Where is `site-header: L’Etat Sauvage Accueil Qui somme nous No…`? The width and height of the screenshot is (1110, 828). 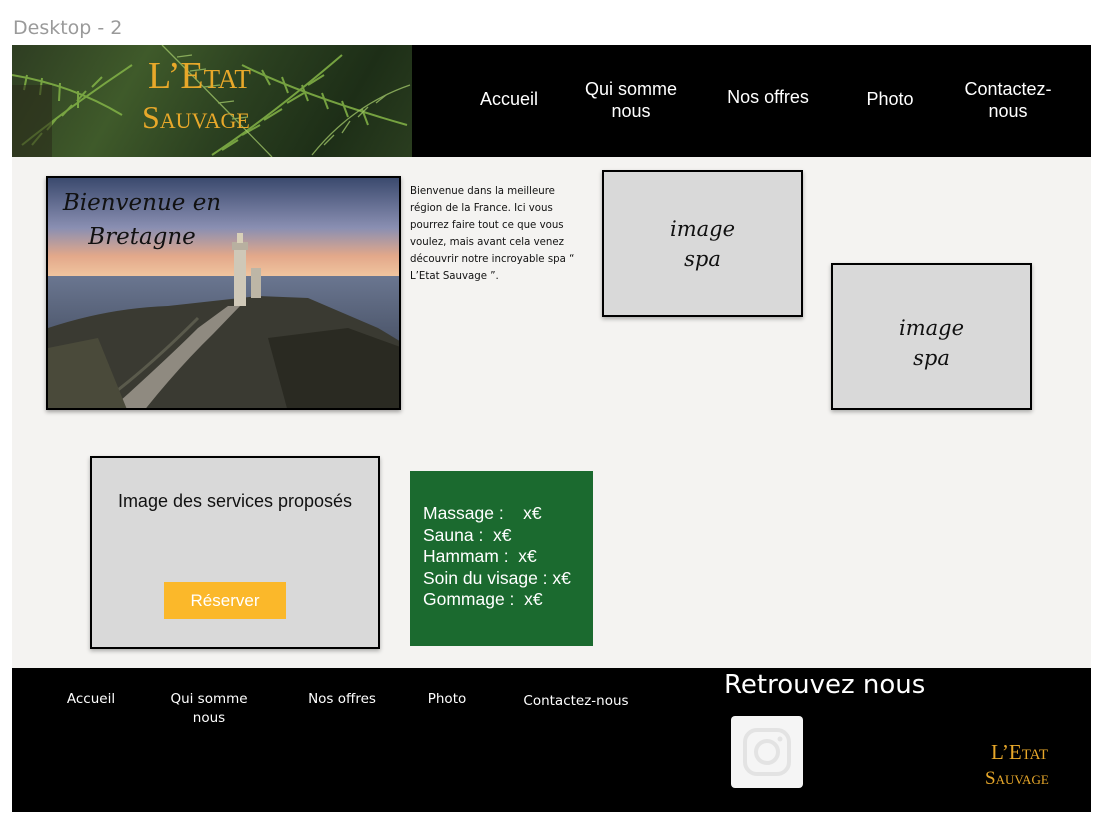
site-header: L’Etat Sauvage Accueil Qui somme nous No… is located at coordinates (551, 101).